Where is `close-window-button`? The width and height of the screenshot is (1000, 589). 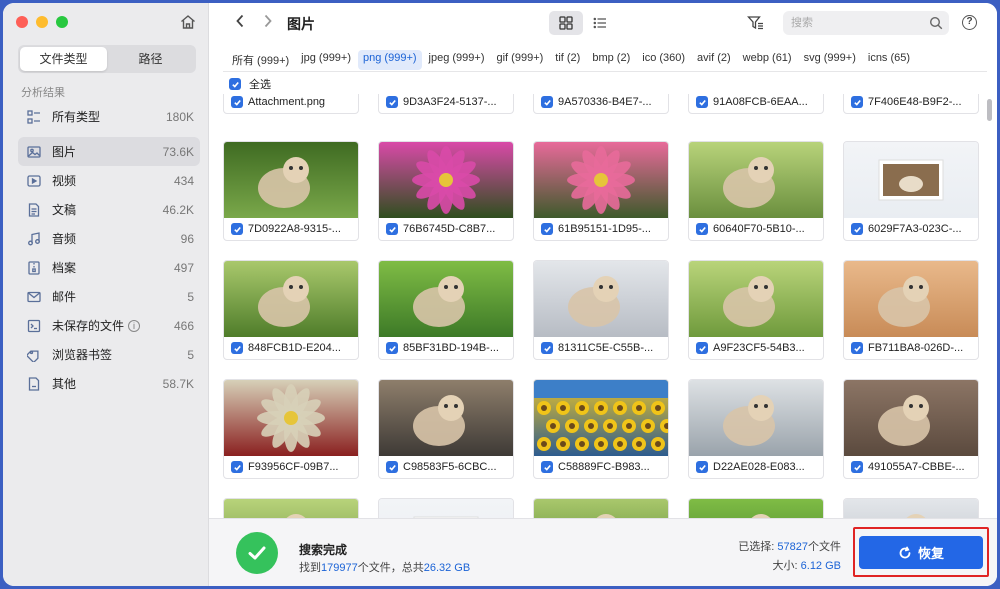
close-window-button is located at coordinates (22, 22).